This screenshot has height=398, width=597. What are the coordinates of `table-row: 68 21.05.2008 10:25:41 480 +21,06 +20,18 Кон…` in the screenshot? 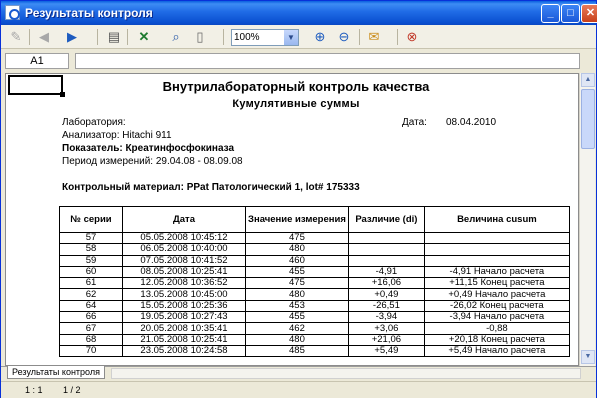 It's located at (314, 339).